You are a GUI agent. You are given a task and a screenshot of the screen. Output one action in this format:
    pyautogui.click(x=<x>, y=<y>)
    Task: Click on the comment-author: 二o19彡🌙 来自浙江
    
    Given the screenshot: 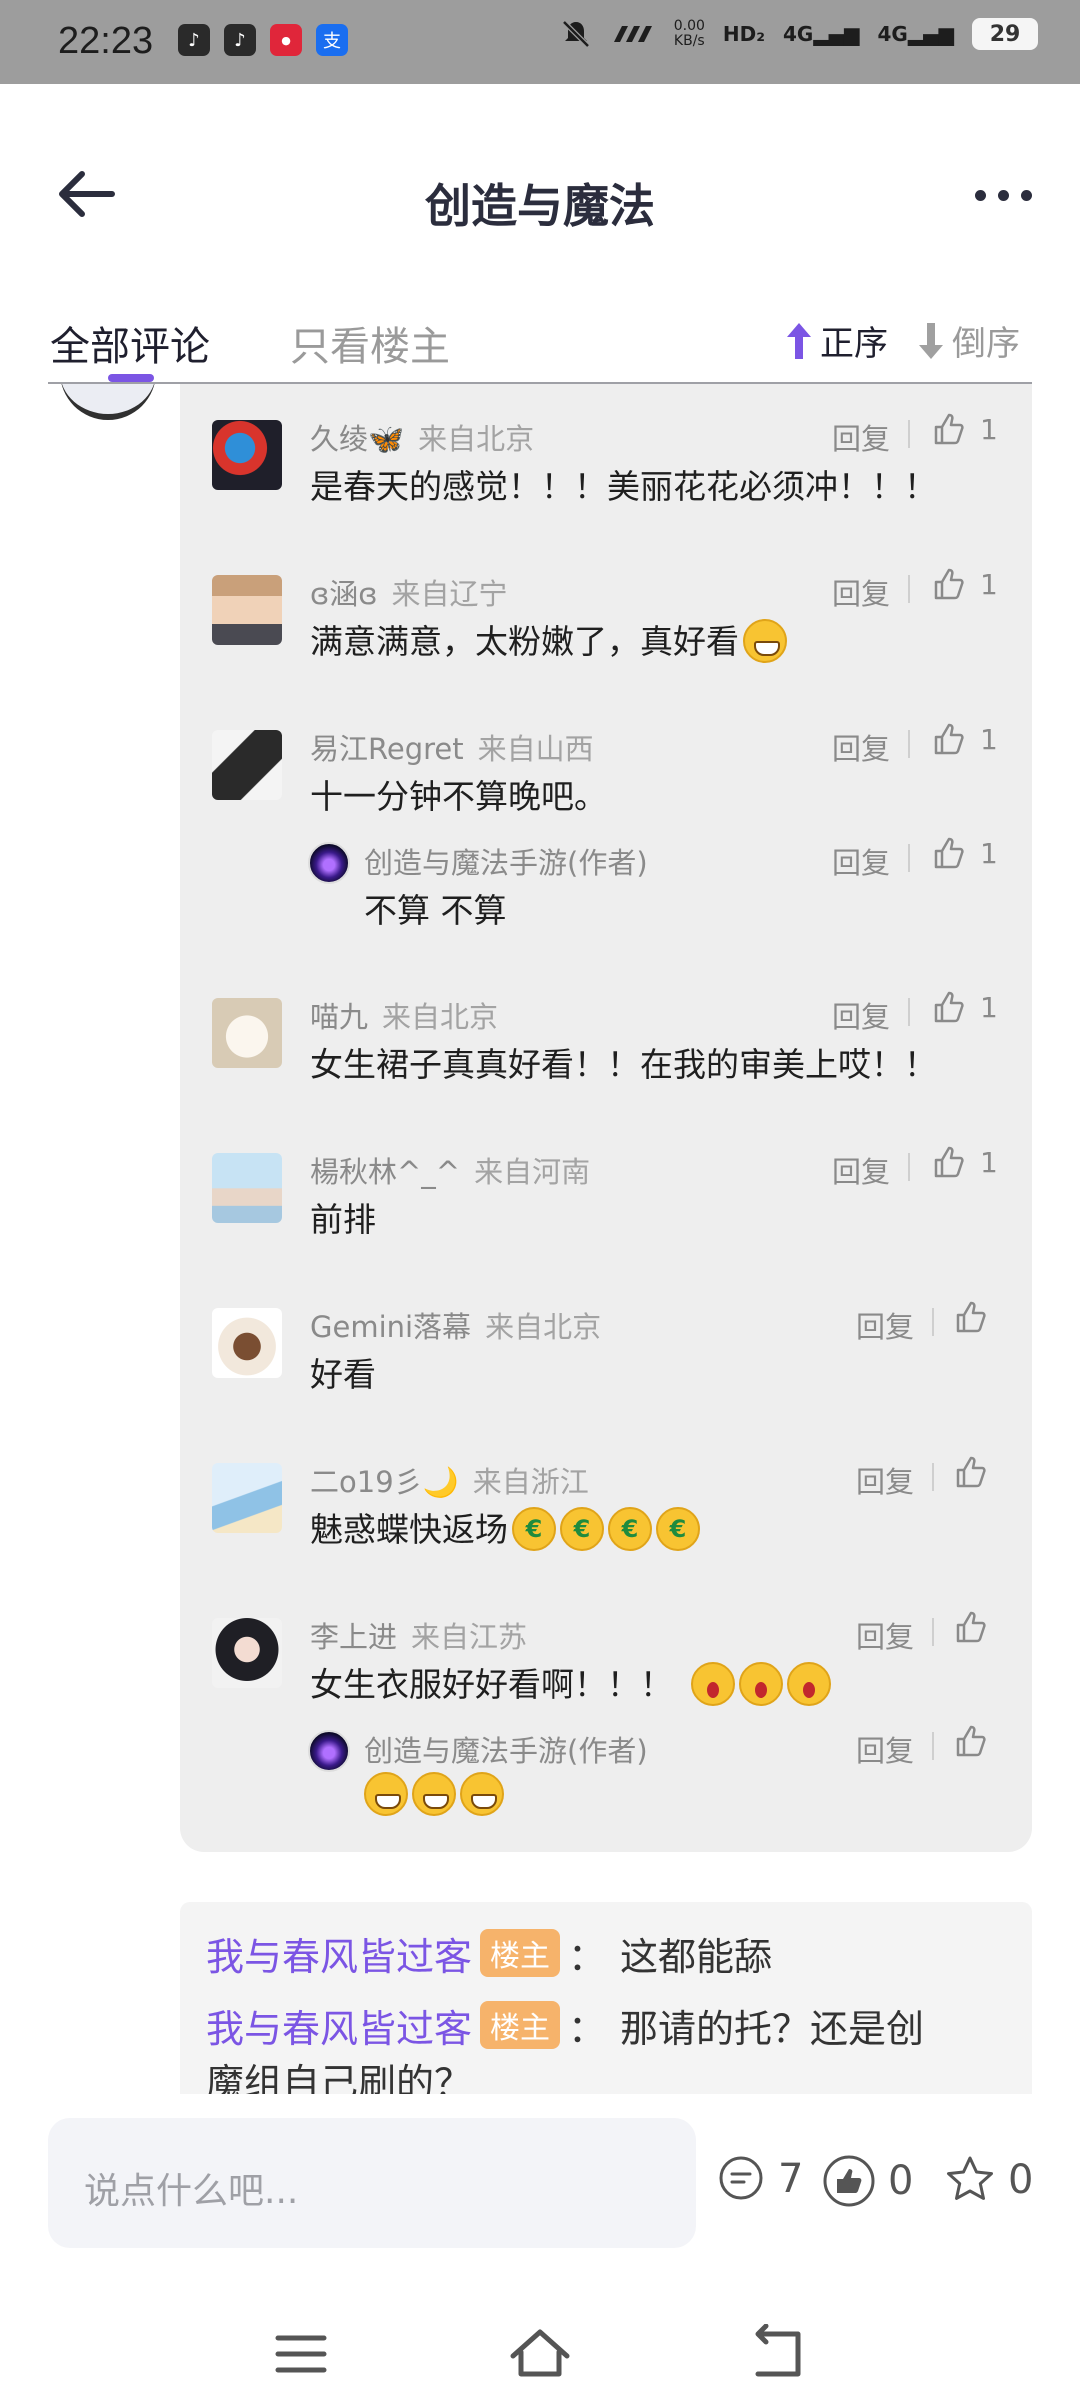 What is the action you would take?
    pyautogui.click(x=449, y=1480)
    